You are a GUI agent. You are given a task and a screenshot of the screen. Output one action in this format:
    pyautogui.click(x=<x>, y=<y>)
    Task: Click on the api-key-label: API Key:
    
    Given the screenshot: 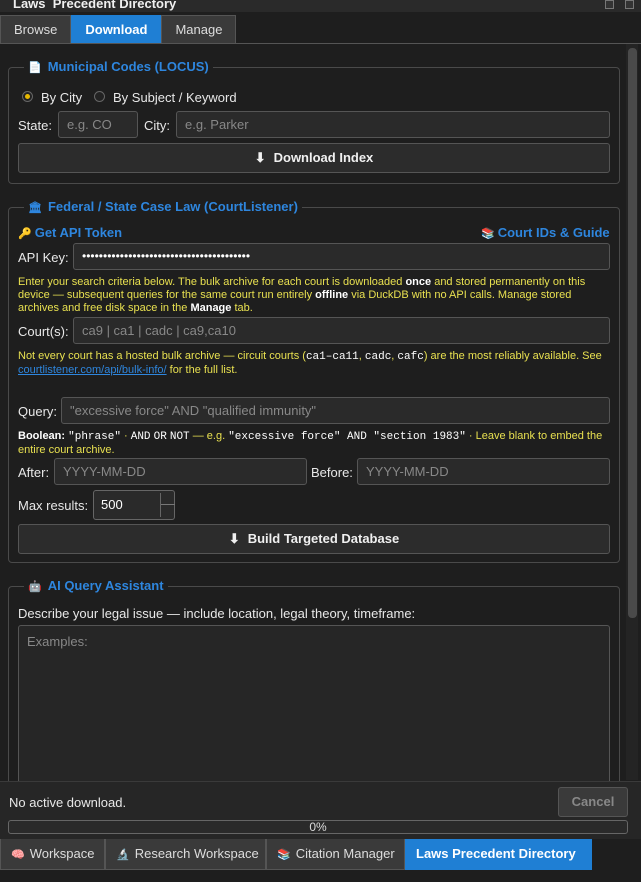 What is the action you would take?
    pyautogui.click(x=43, y=257)
    